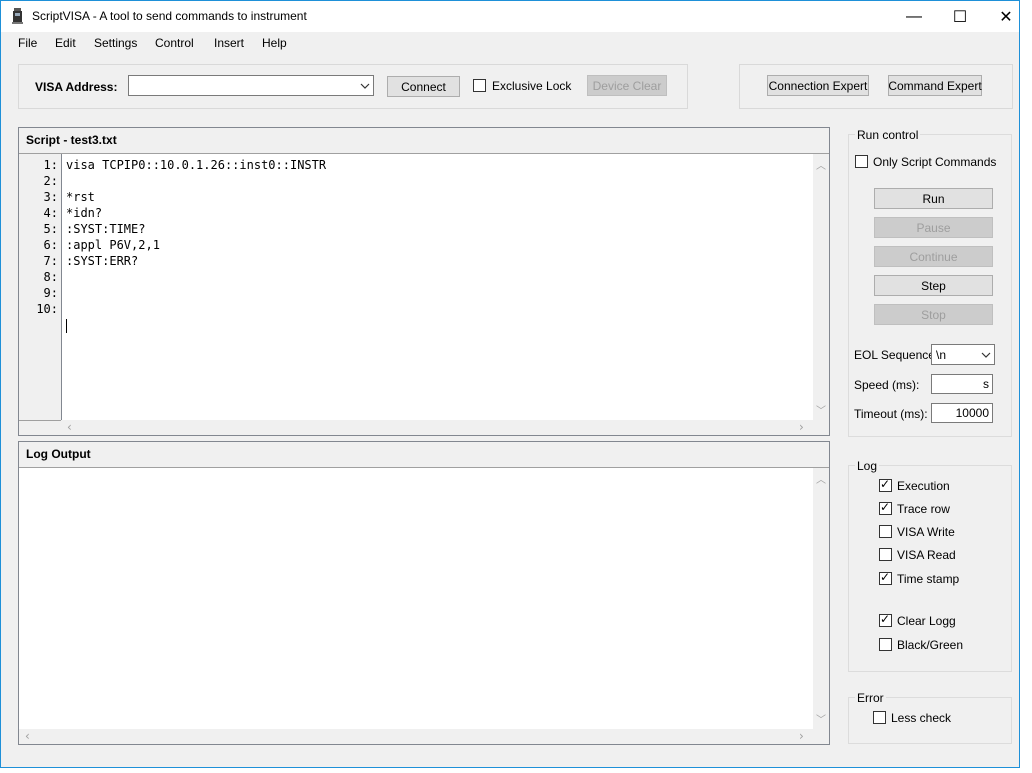  Describe the element at coordinates (914, 16) in the screenshot. I see `minimize-button: —` at that location.